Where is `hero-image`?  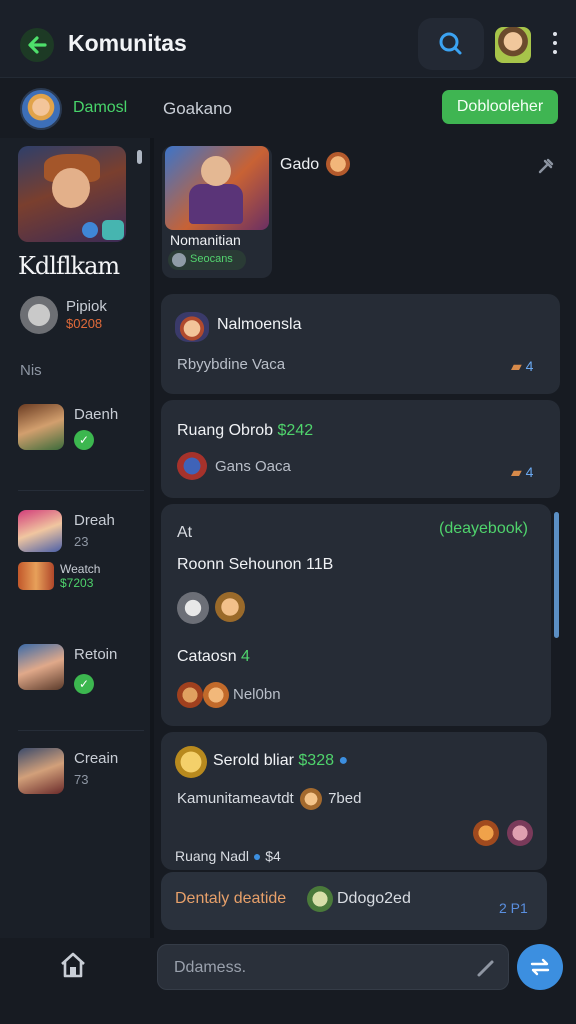
hero-image is located at coordinates (72, 194).